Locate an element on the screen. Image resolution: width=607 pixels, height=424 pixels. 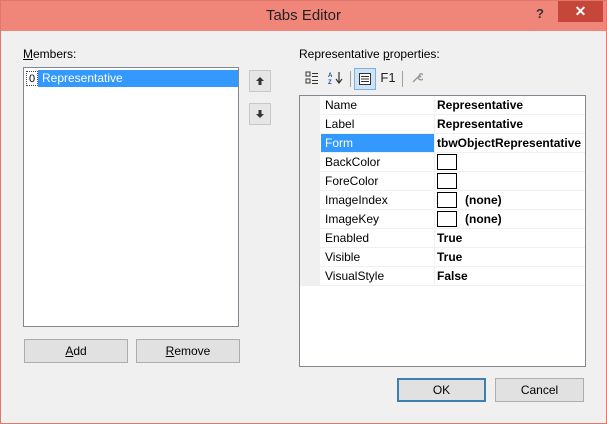
property-pages-icon is located at coordinates (365, 79).